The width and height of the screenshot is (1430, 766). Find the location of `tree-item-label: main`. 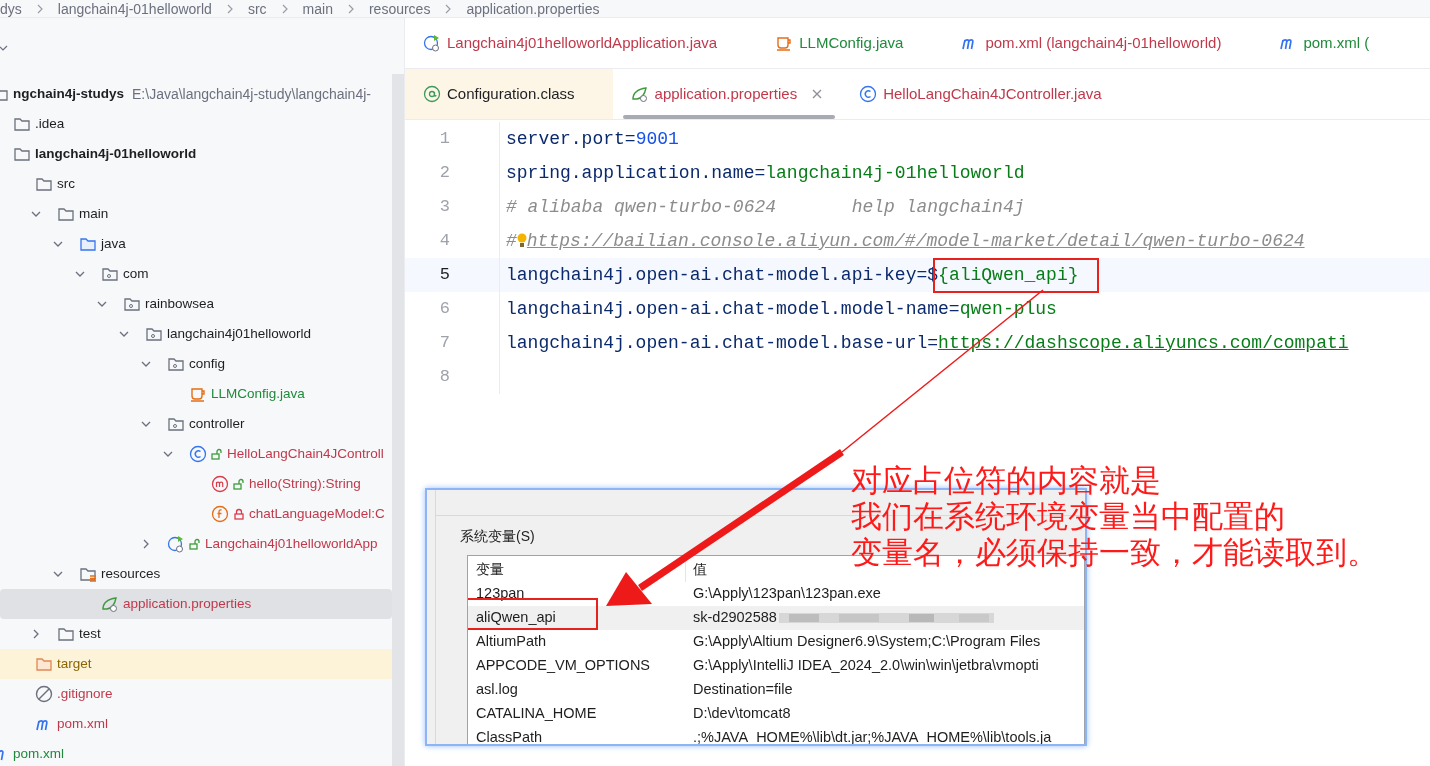

tree-item-label: main is located at coordinates (94, 213).